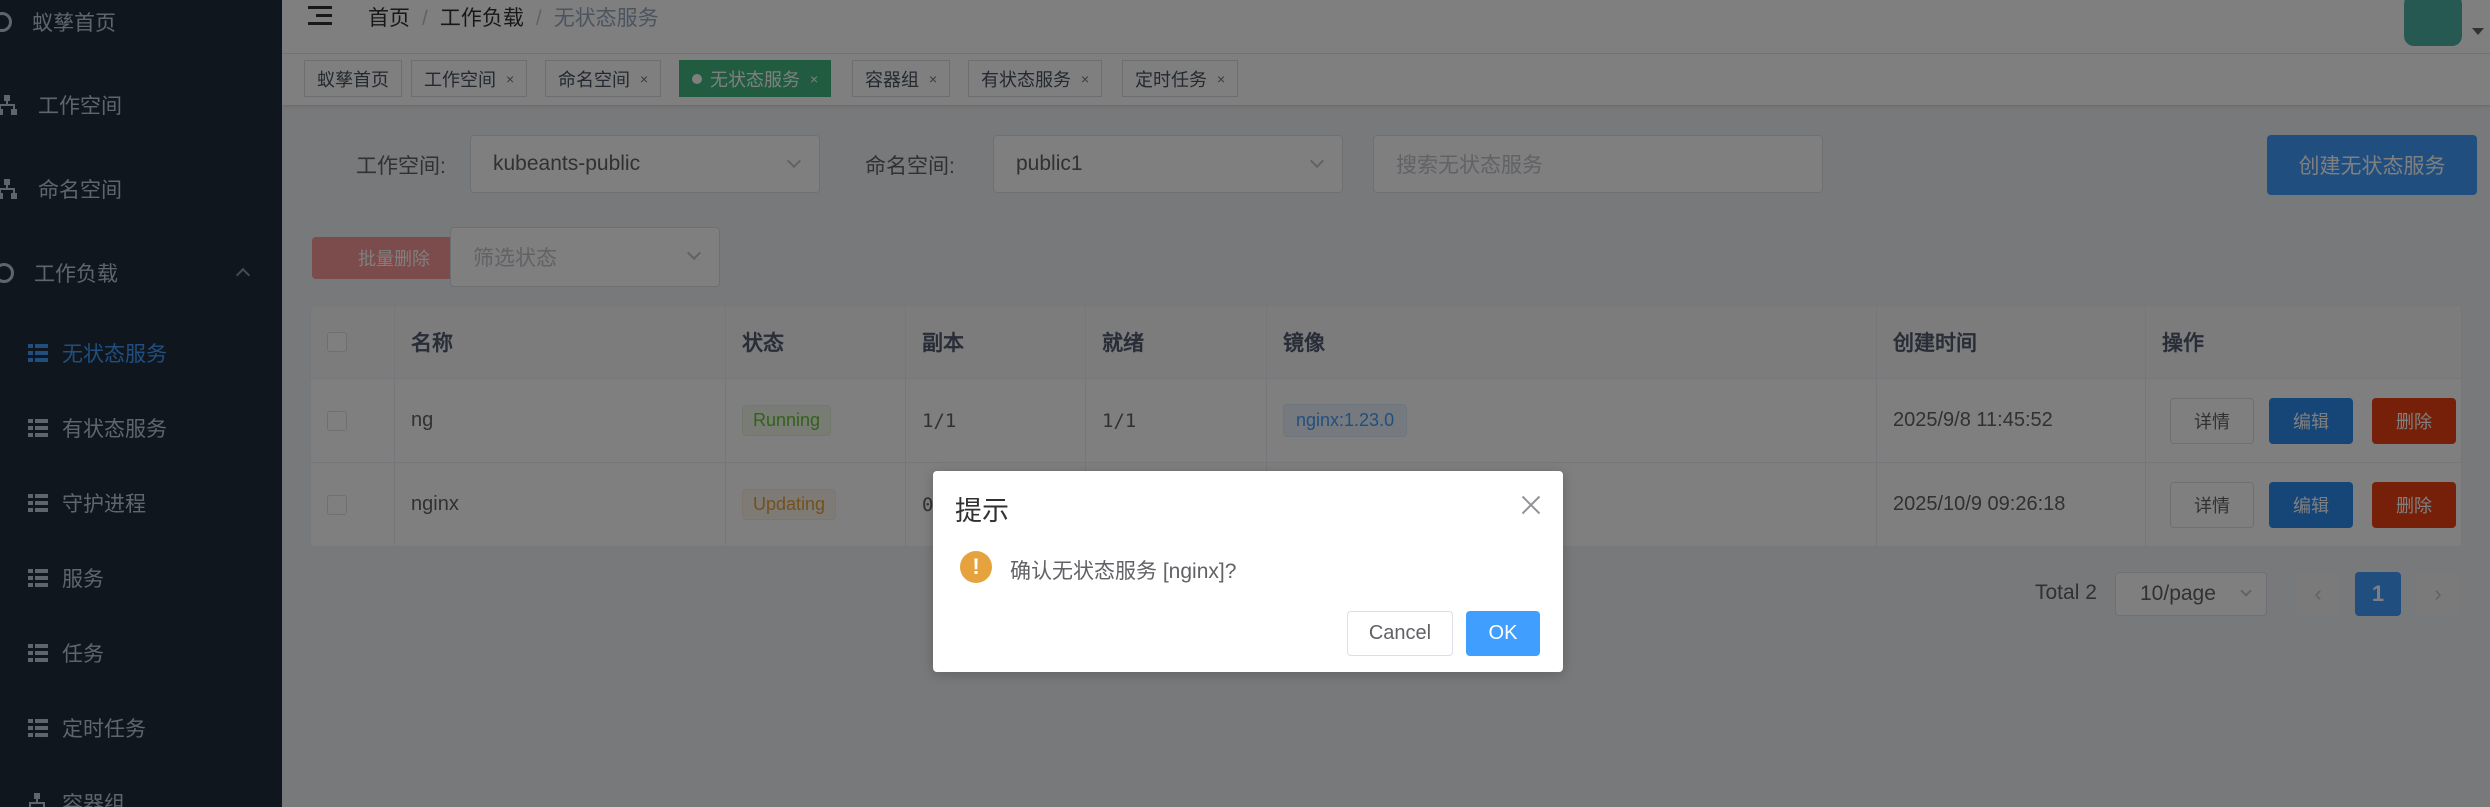 The width and height of the screenshot is (2490, 807). I want to click on confirm-dialog: 提示 ! 确认无状态服务 [nginx]? Cancel OK, so click(1248, 571).